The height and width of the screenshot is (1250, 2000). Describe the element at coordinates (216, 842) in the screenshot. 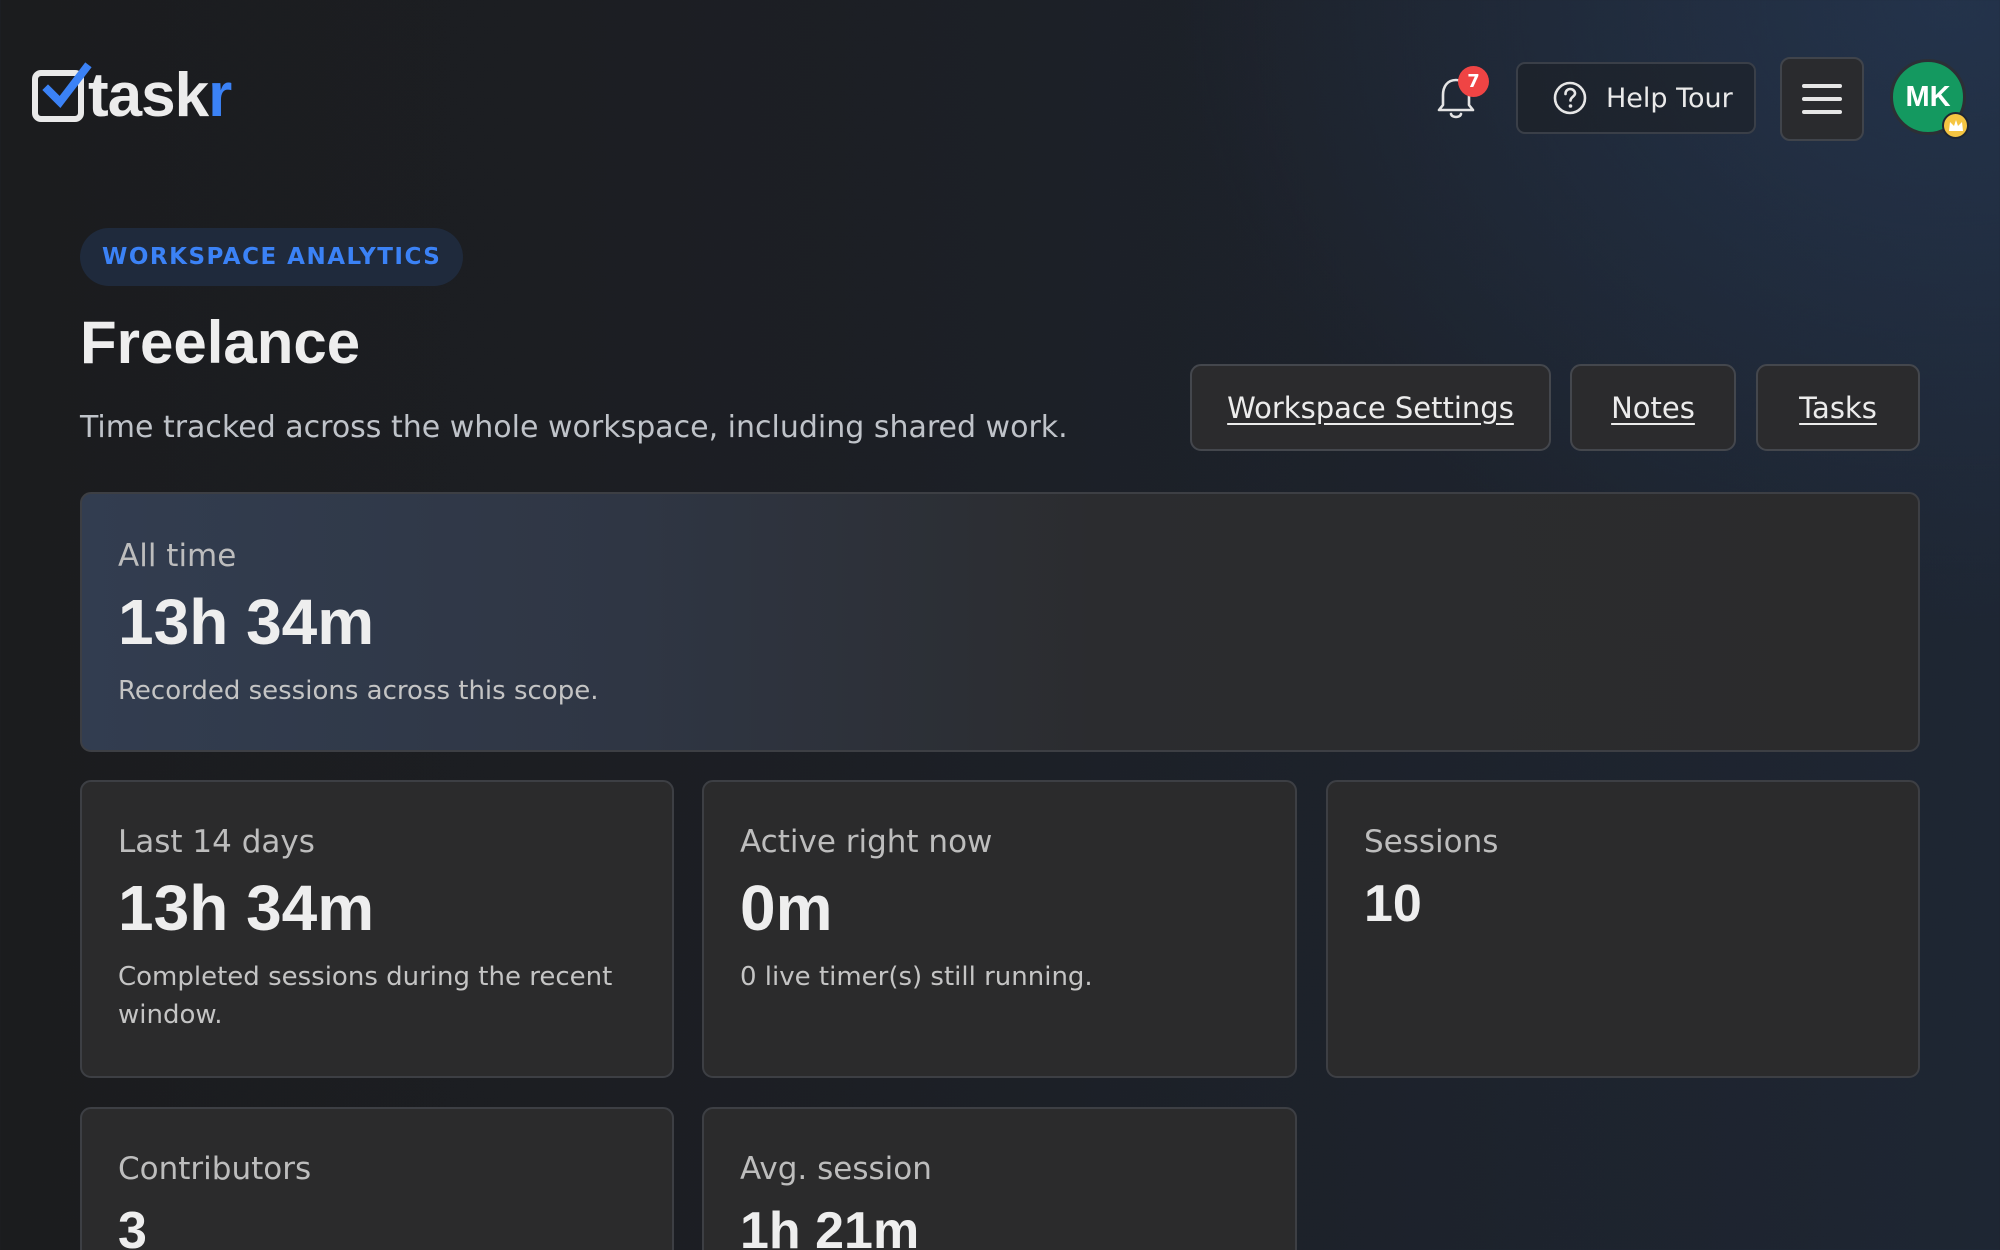

I see `stat-label: Last 14 days` at that location.